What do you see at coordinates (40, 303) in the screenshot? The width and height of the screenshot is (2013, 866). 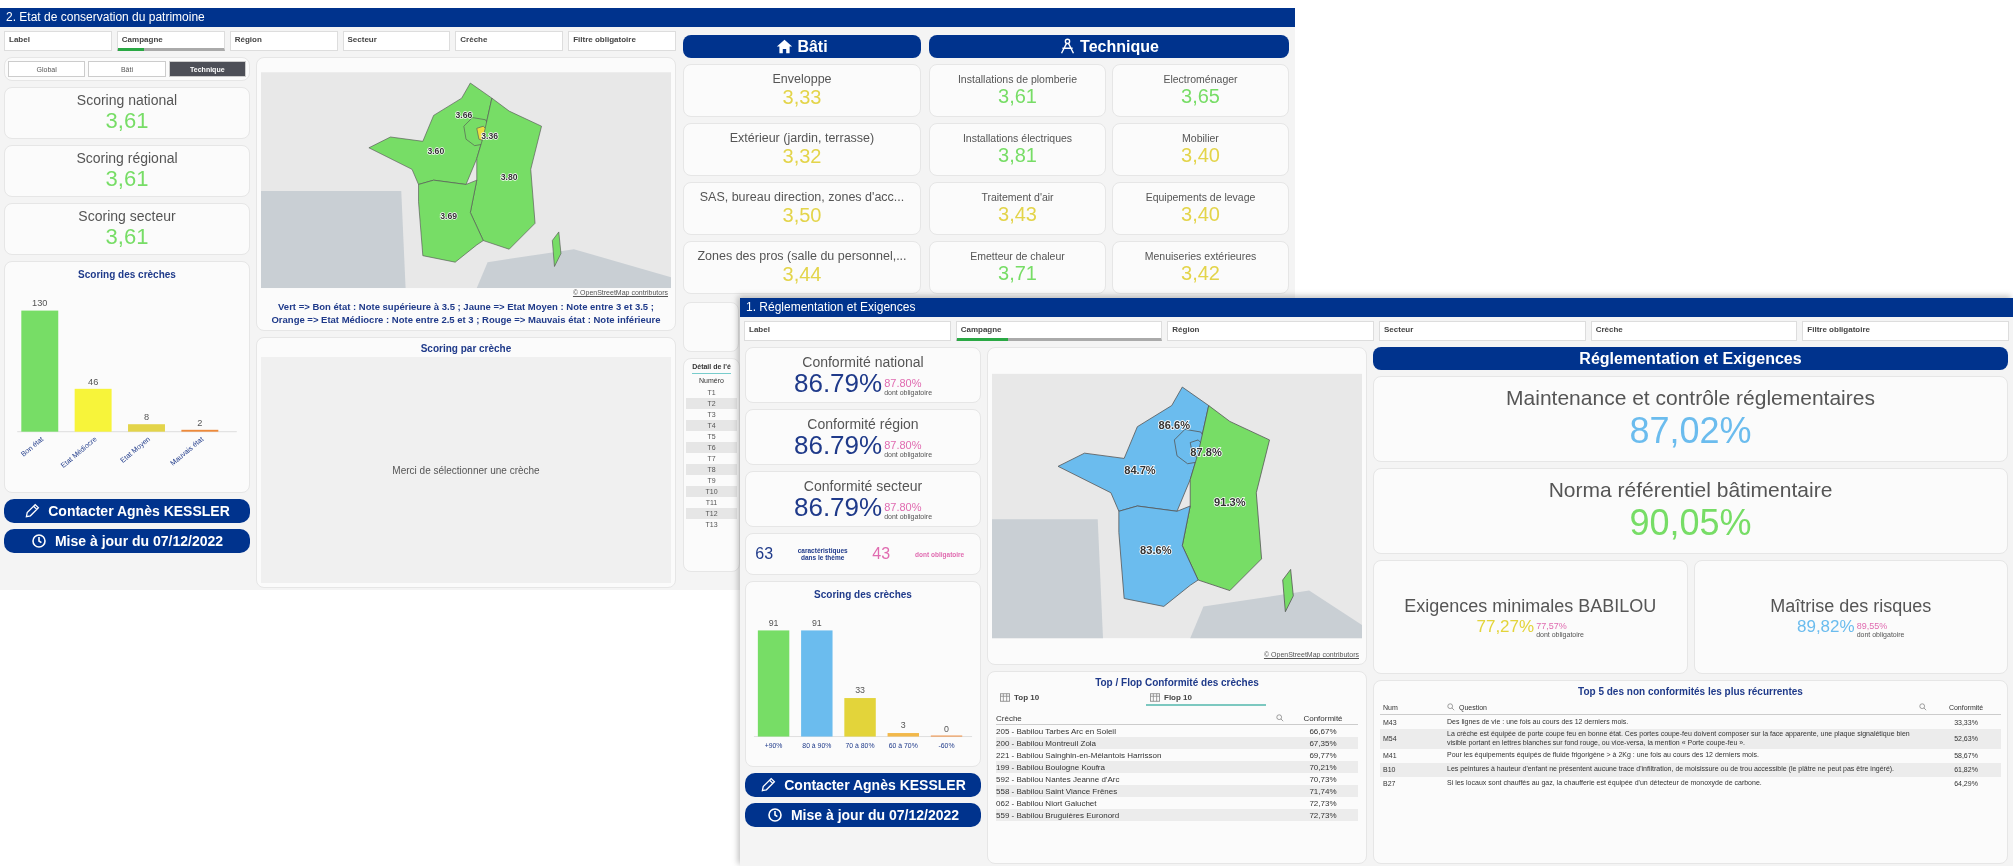 I see `bar-value-label: 130` at bounding box center [40, 303].